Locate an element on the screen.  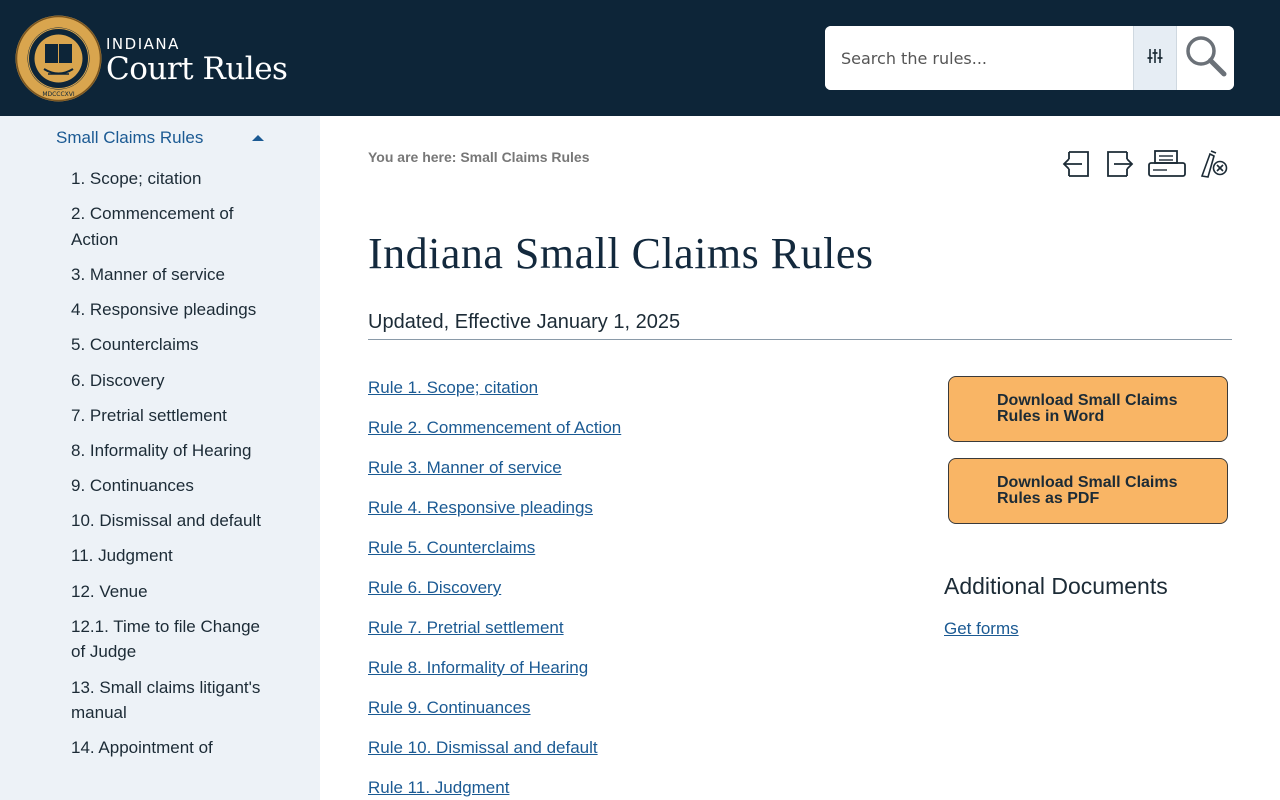
divider is located at coordinates (800, 339).